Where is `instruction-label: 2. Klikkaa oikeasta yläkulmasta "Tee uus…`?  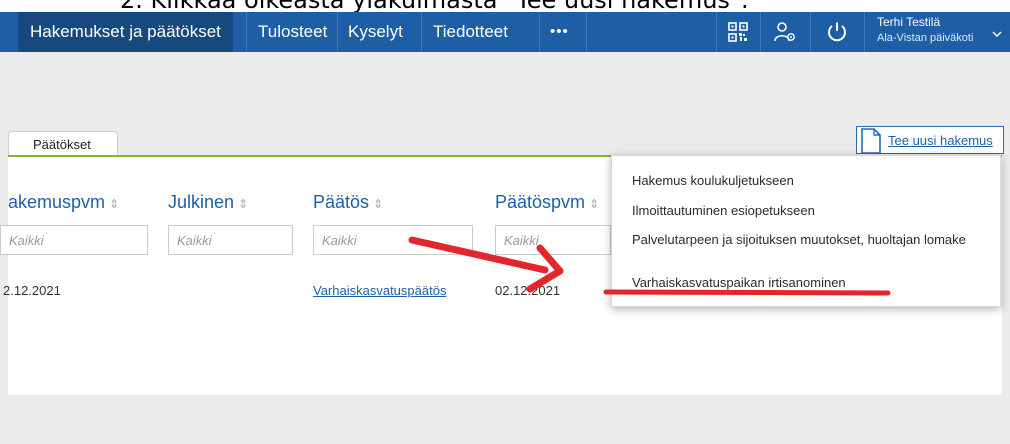
instruction-label: 2. Klikkaa oikeasta yläkulmasta "Tee uus… is located at coordinates (434, 6).